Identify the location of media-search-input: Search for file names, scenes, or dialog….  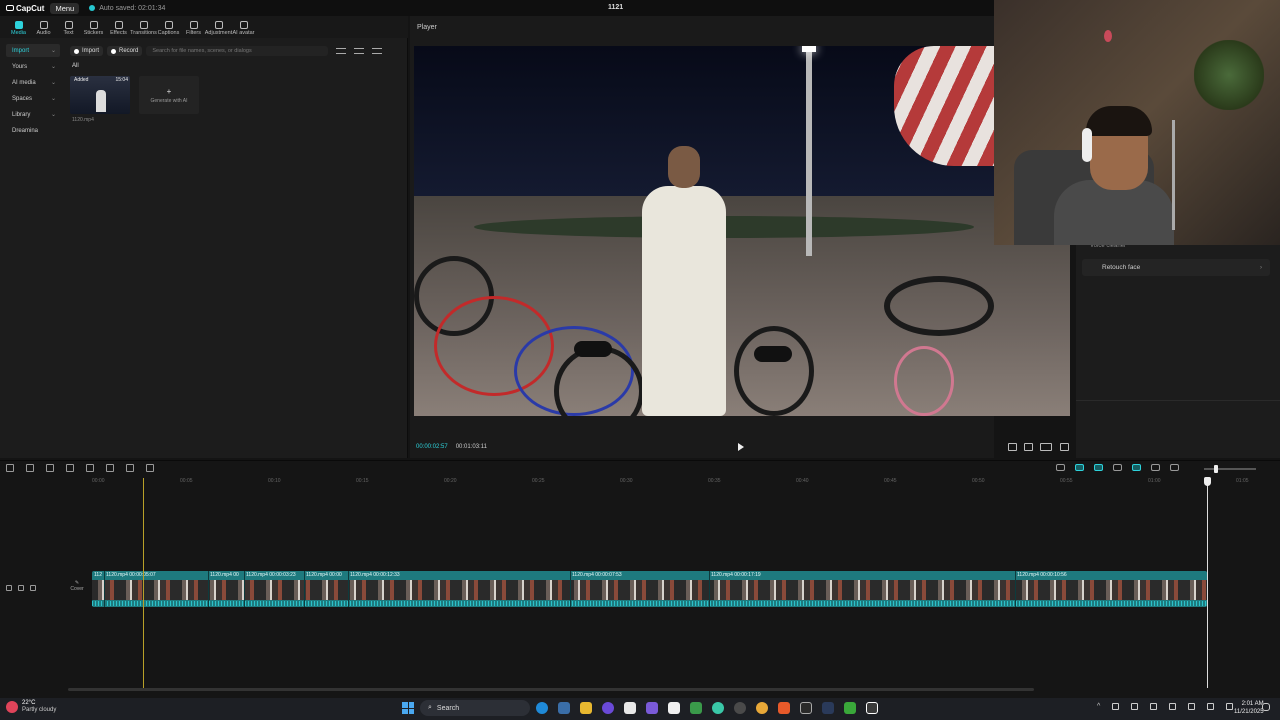
(237, 51).